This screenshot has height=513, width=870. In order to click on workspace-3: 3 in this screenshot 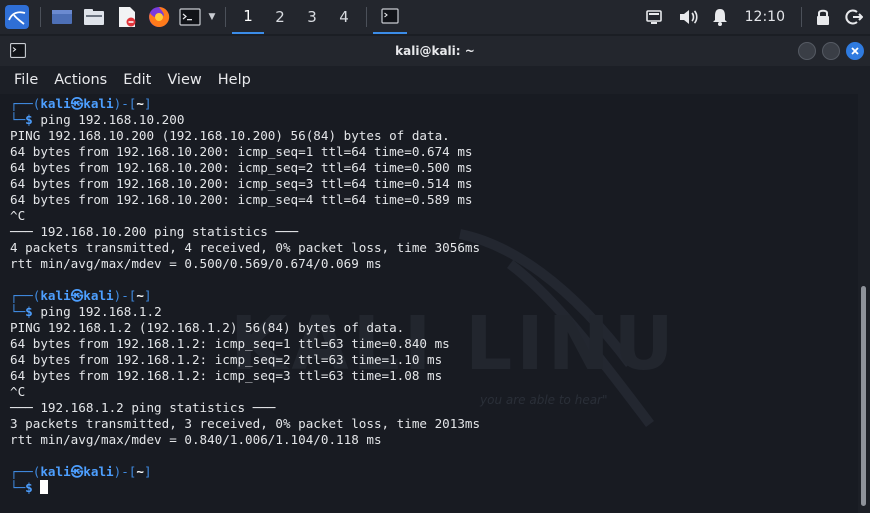, I will do `click(312, 17)`.